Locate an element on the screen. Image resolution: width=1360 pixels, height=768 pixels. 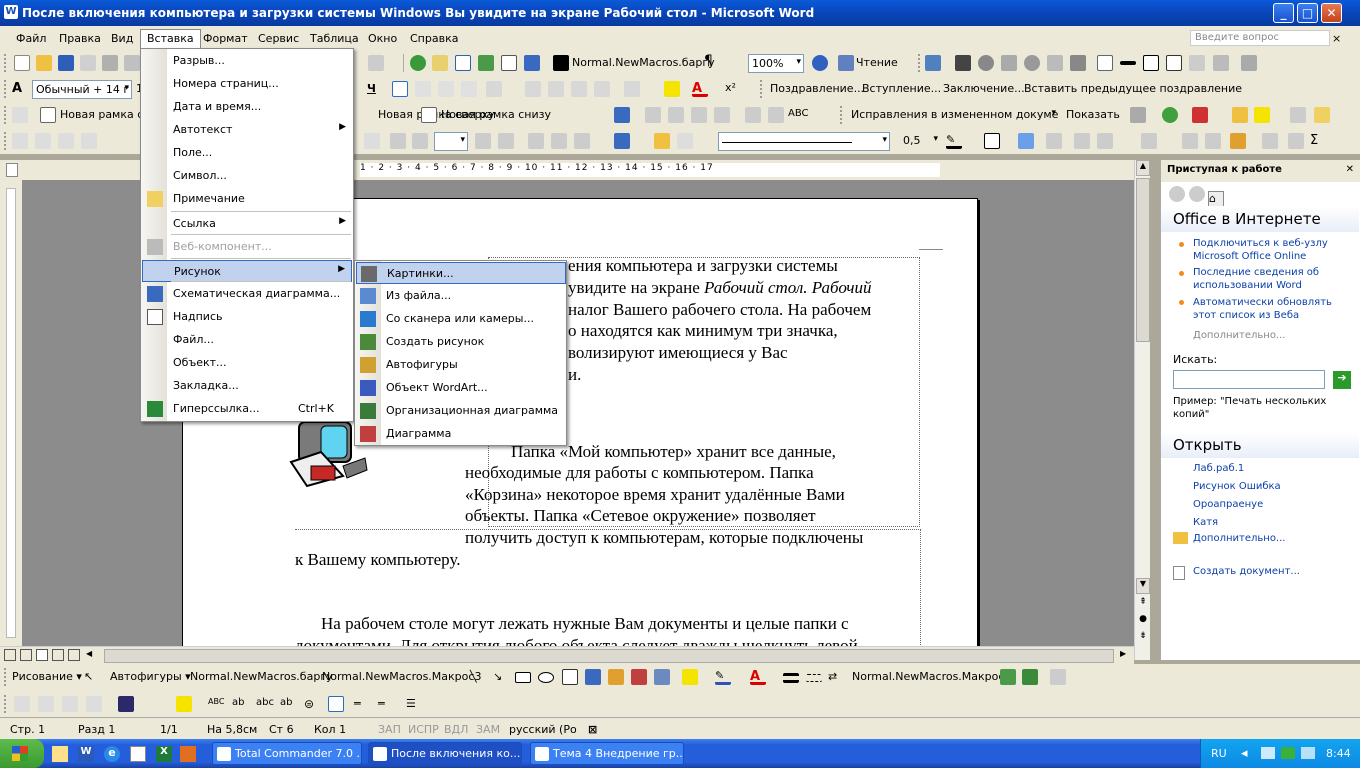
prev-page-icon: ⇞ is located at coordinates (1143, 604).